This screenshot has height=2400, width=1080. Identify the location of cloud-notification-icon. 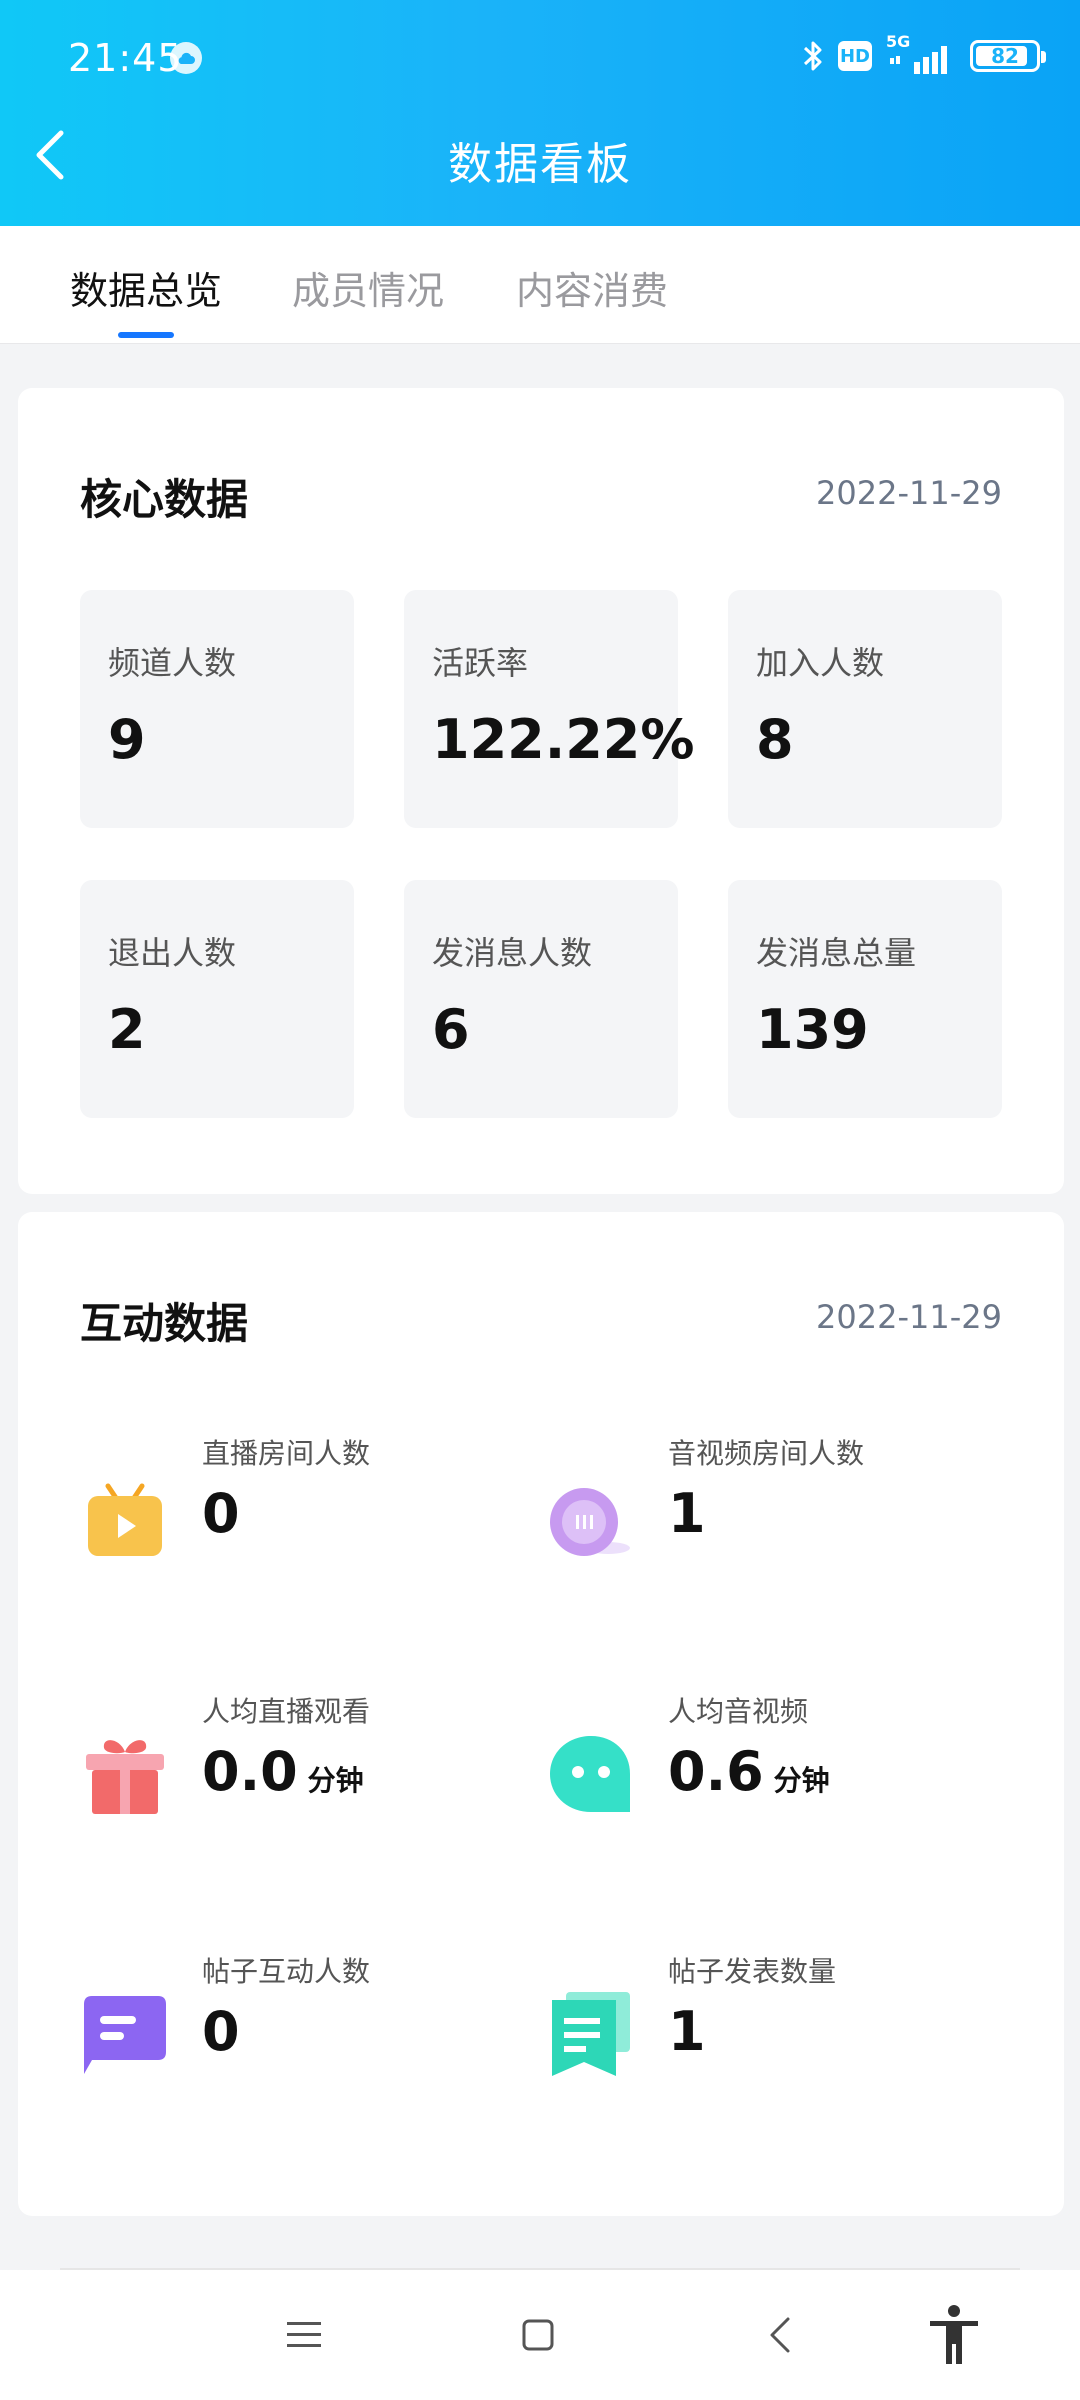
(186, 58).